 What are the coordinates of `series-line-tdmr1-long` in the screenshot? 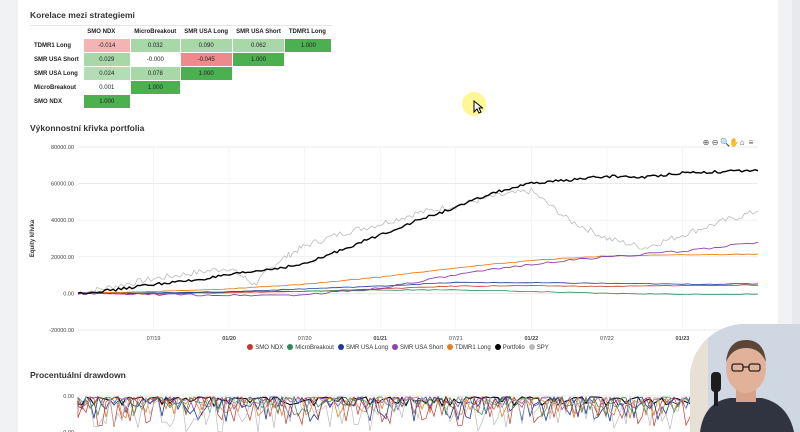 It's located at (418, 274).